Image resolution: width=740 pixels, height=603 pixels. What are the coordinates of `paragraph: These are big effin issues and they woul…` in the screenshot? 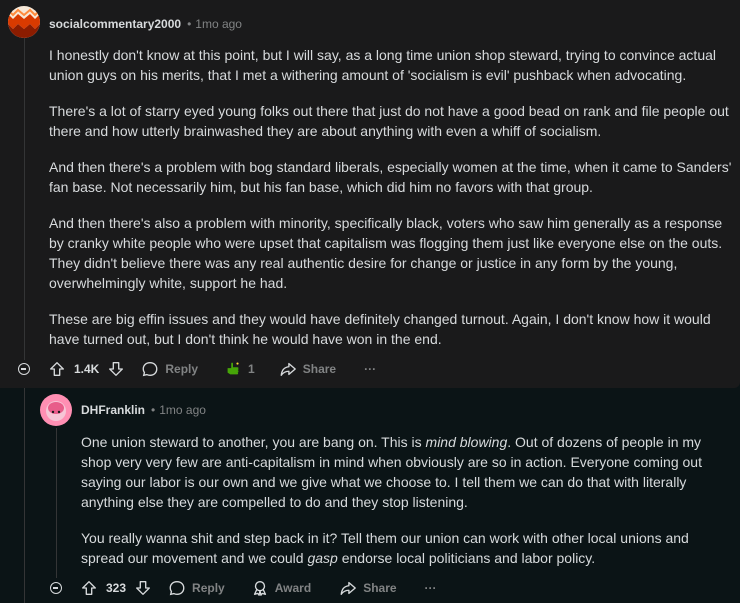 It's located at (380, 329).